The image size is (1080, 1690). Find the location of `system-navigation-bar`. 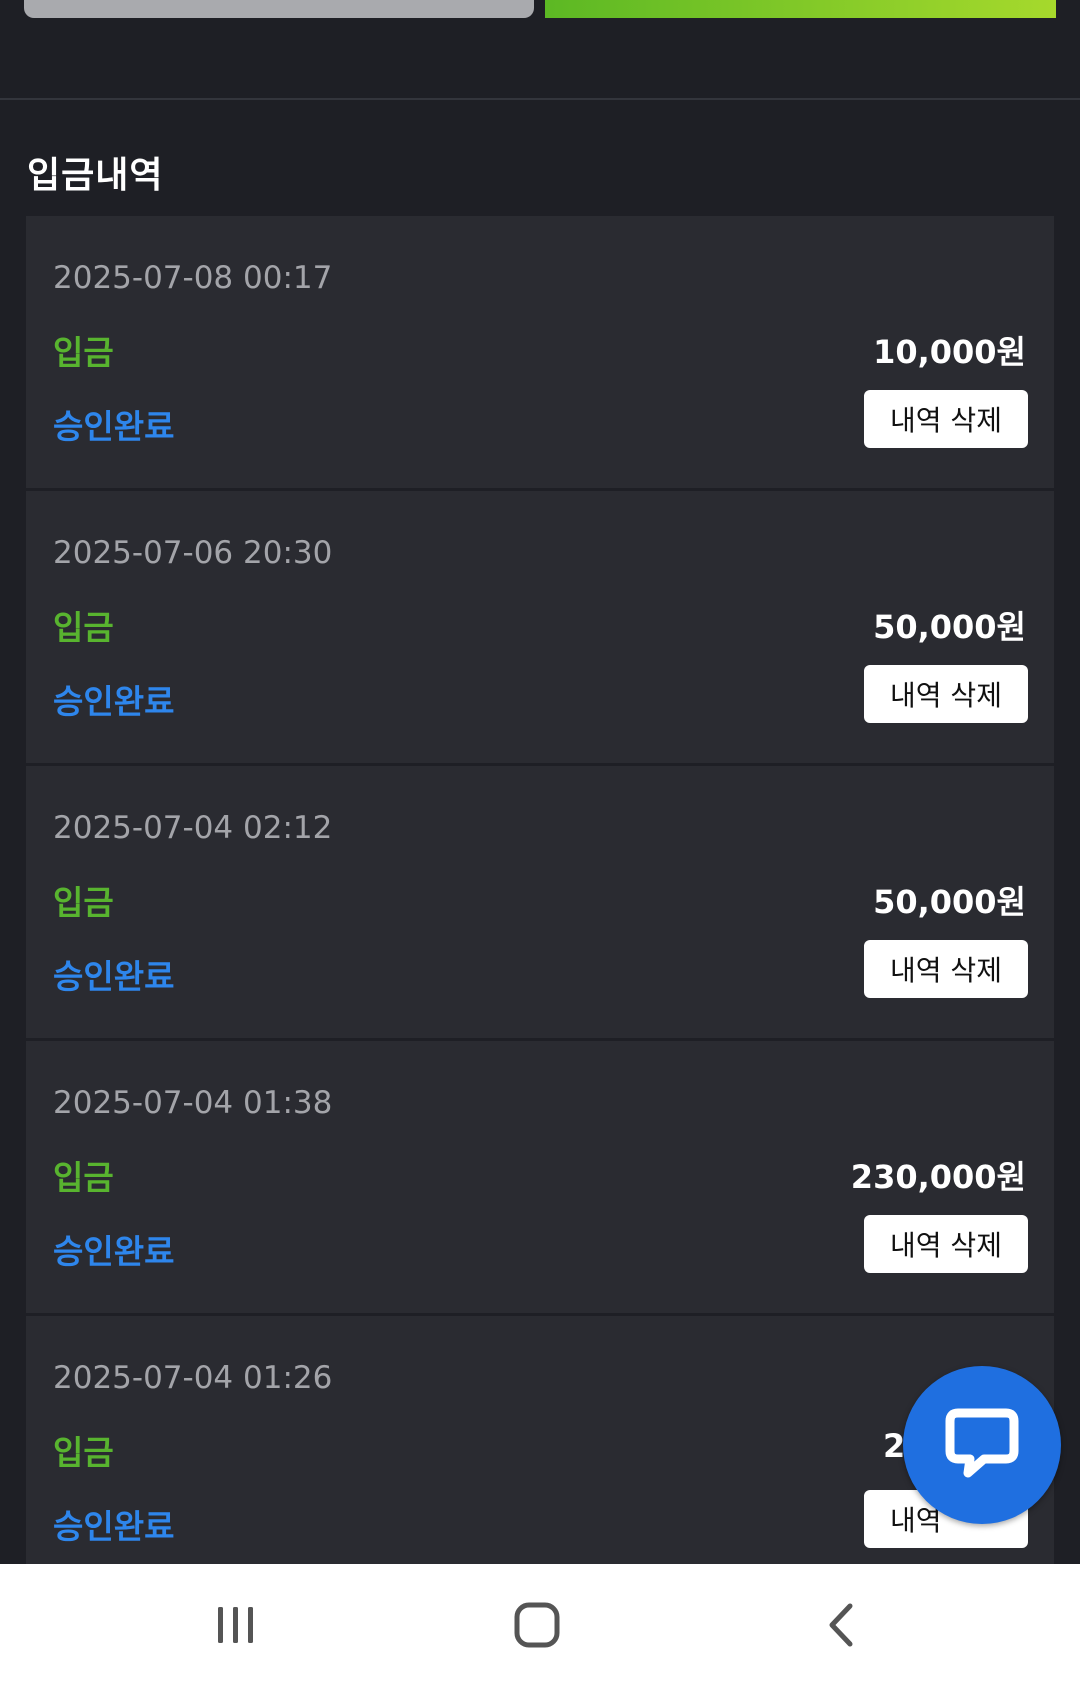

system-navigation-bar is located at coordinates (540, 1627).